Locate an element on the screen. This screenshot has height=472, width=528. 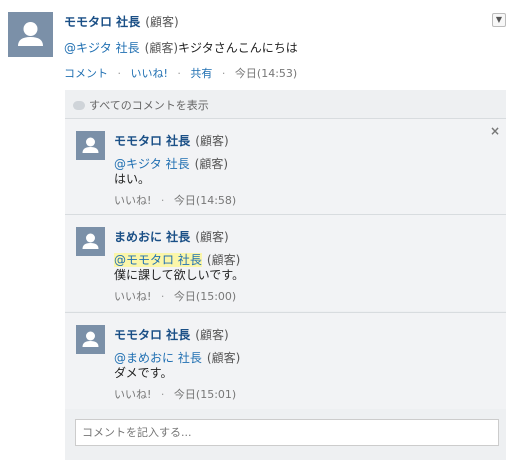
comment-header: まめおに 社長 (顧客) is located at coordinates (171, 235).